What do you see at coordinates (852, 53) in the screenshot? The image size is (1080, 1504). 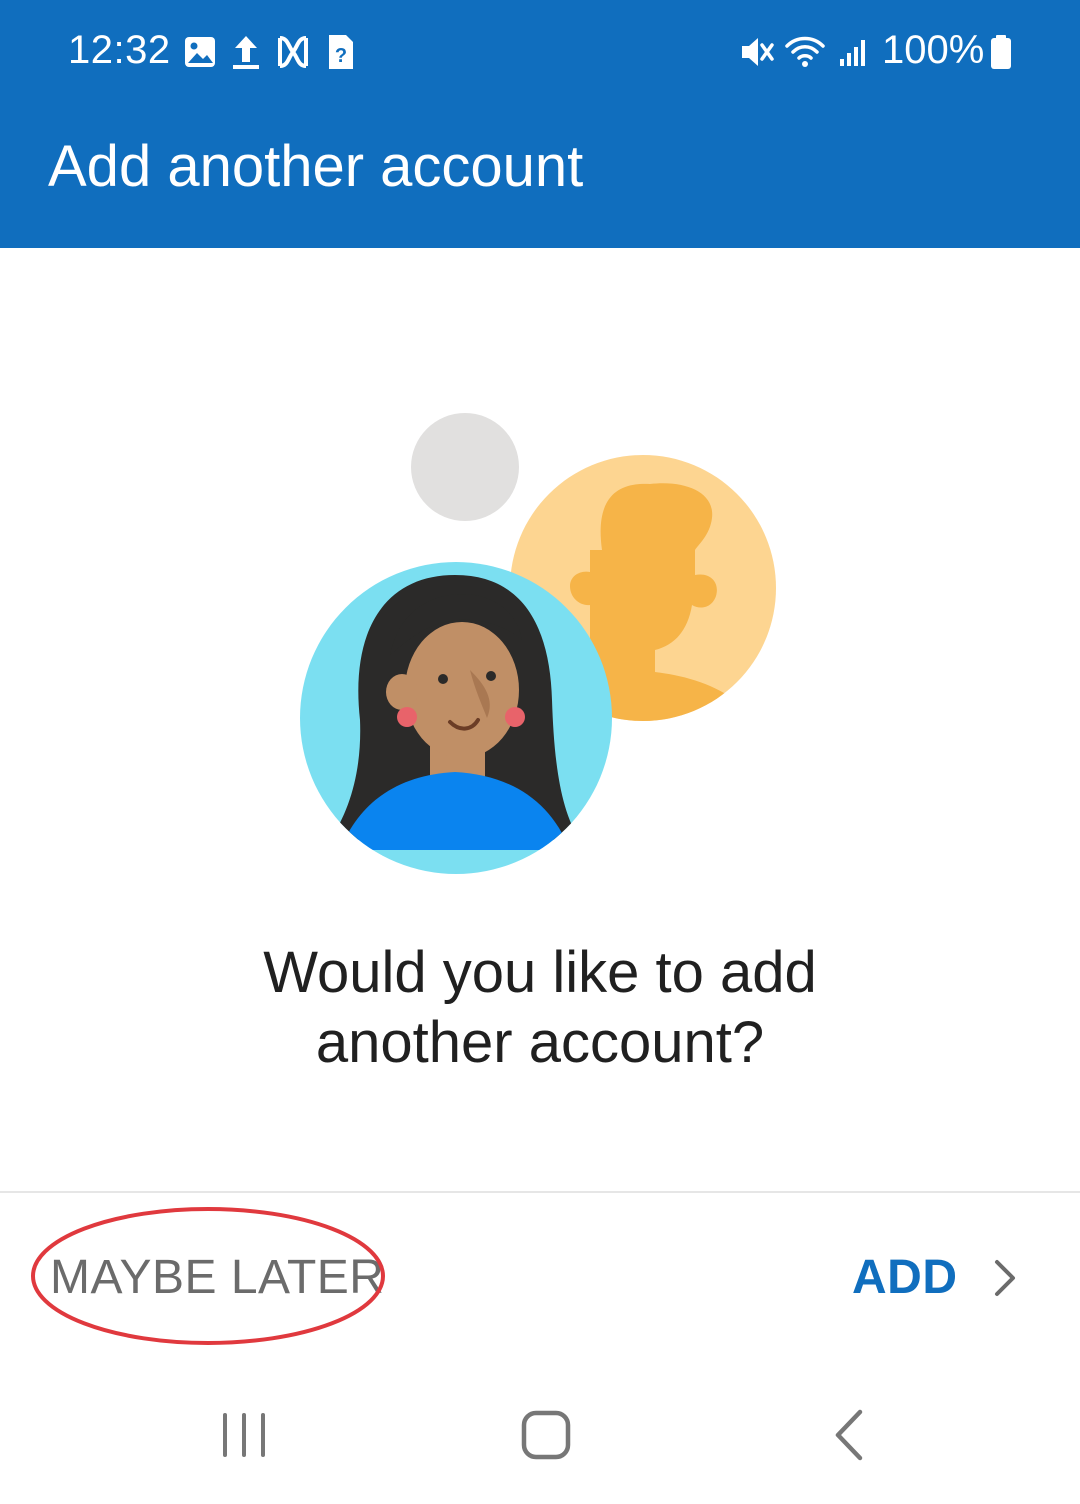 I see `signal-icon` at bounding box center [852, 53].